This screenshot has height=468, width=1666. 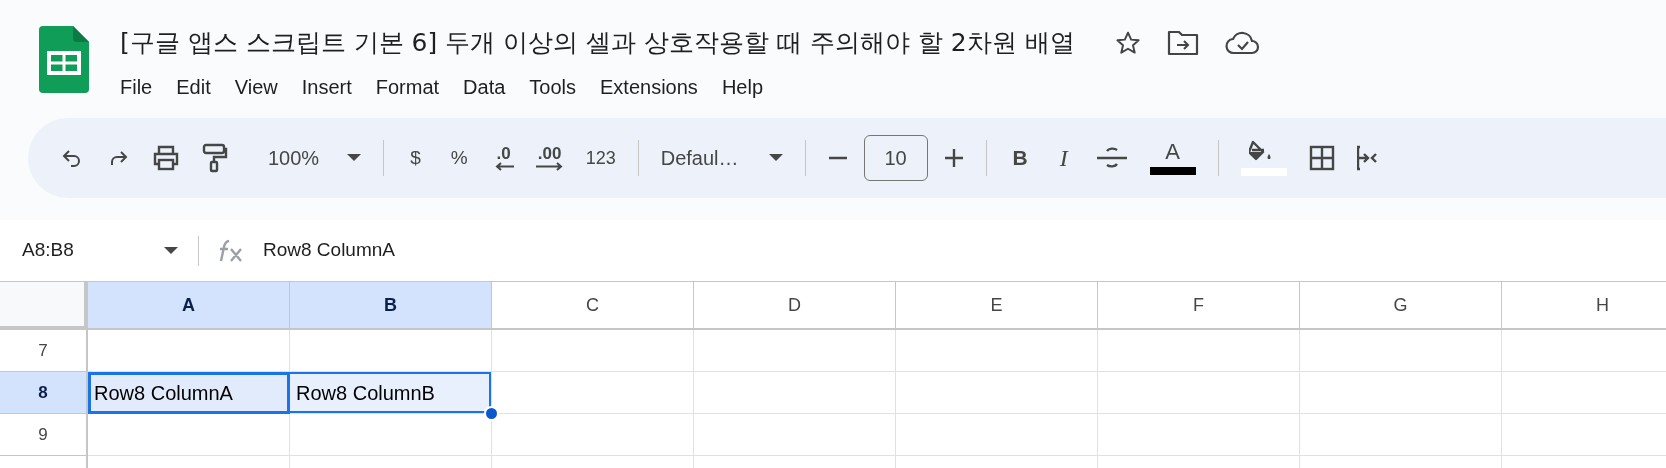 What do you see at coordinates (391, 393) in the screenshot?
I see `table-cell: Row8 ColumnB` at bounding box center [391, 393].